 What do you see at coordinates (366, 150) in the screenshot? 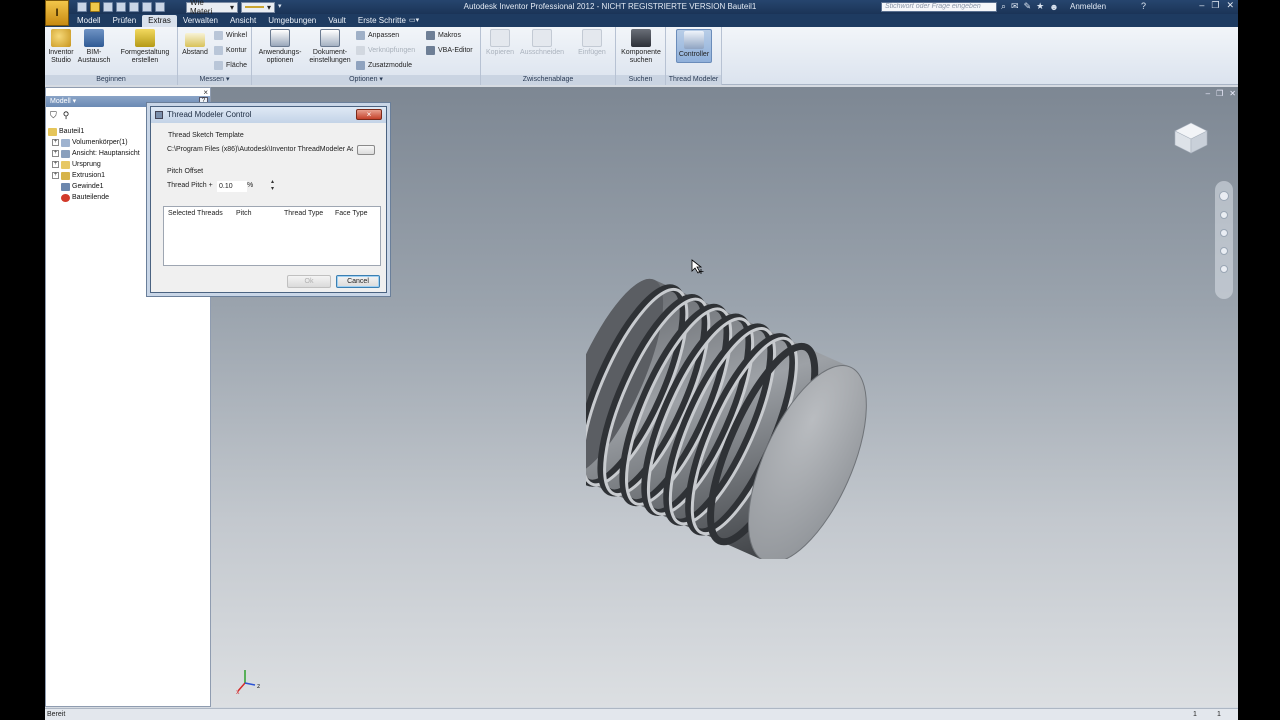
I see `browse-button` at bounding box center [366, 150].